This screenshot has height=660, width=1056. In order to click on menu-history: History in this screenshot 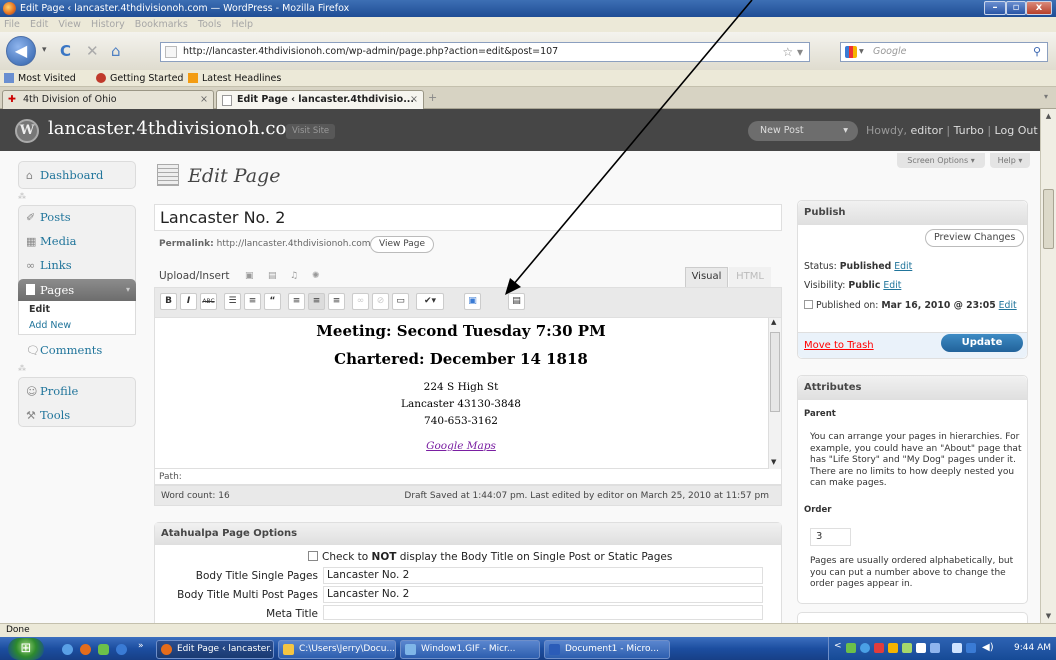, I will do `click(108, 24)`.